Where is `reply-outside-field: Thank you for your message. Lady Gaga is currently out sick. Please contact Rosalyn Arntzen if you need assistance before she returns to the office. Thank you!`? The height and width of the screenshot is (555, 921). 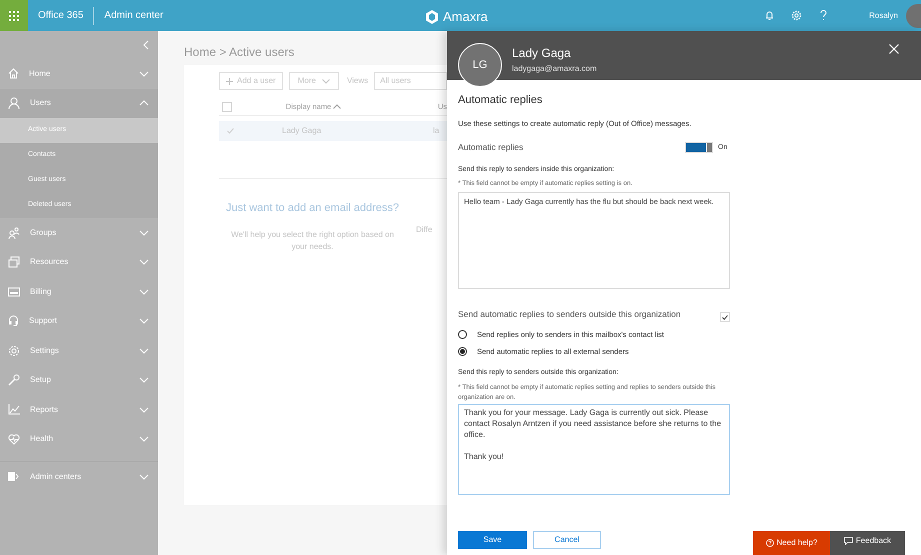 reply-outside-field: Thank you for your message. Lady Gaga is currently out sick. Please contact Rosalyn Arntzen if you need assistance before she returns to the office. Thank you! is located at coordinates (594, 449).